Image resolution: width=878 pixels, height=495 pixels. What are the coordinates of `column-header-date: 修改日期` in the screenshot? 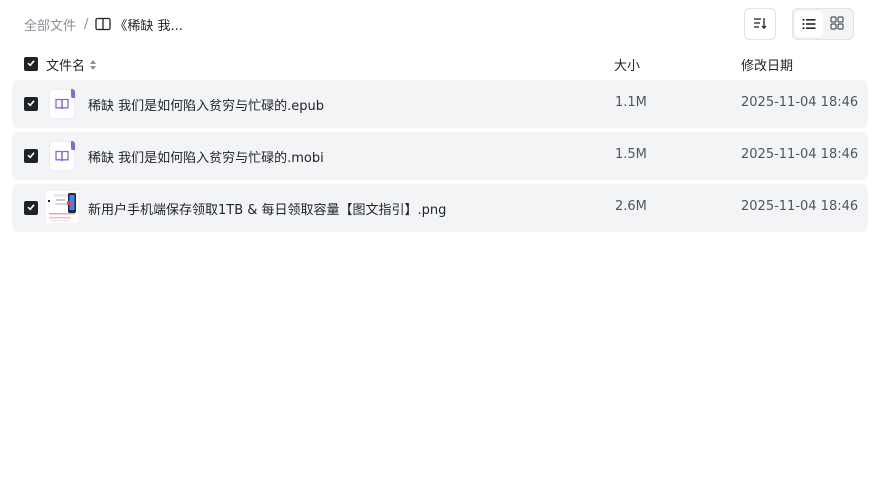 It's located at (767, 64).